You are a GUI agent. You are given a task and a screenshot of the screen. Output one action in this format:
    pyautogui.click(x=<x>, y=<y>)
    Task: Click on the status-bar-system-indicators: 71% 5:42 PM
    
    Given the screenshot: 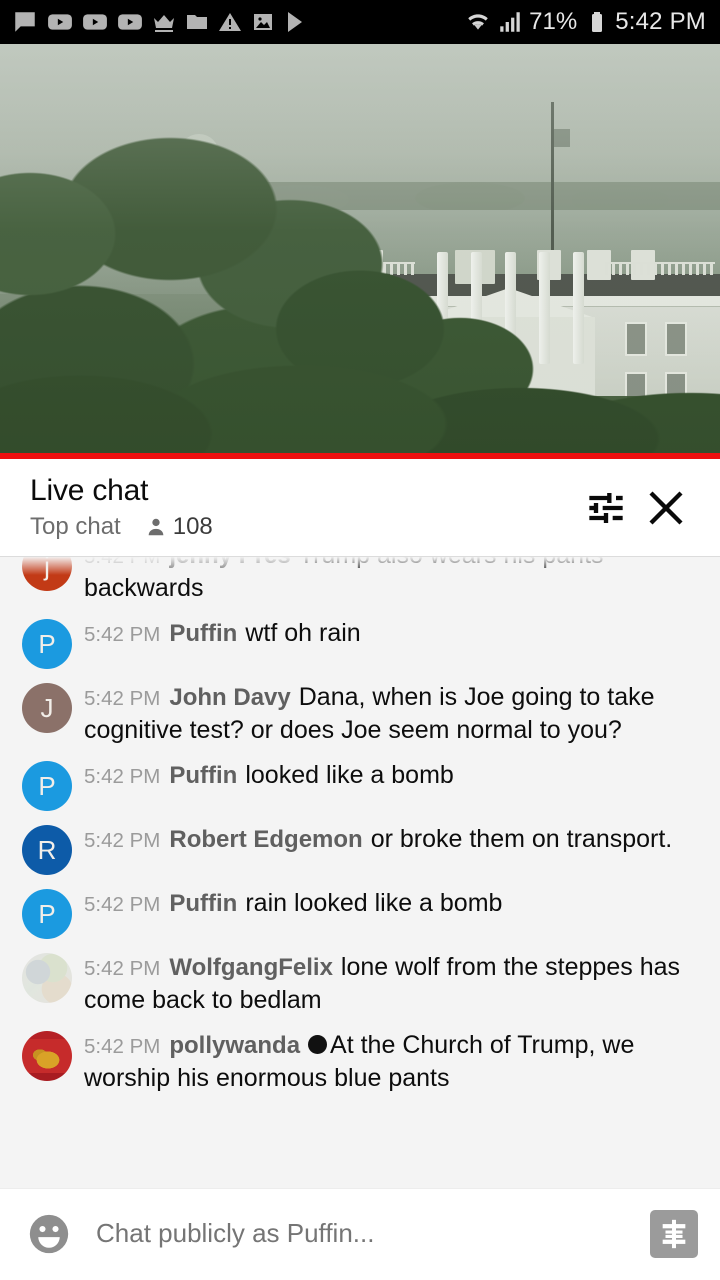 What is the action you would take?
    pyautogui.click(x=585, y=22)
    